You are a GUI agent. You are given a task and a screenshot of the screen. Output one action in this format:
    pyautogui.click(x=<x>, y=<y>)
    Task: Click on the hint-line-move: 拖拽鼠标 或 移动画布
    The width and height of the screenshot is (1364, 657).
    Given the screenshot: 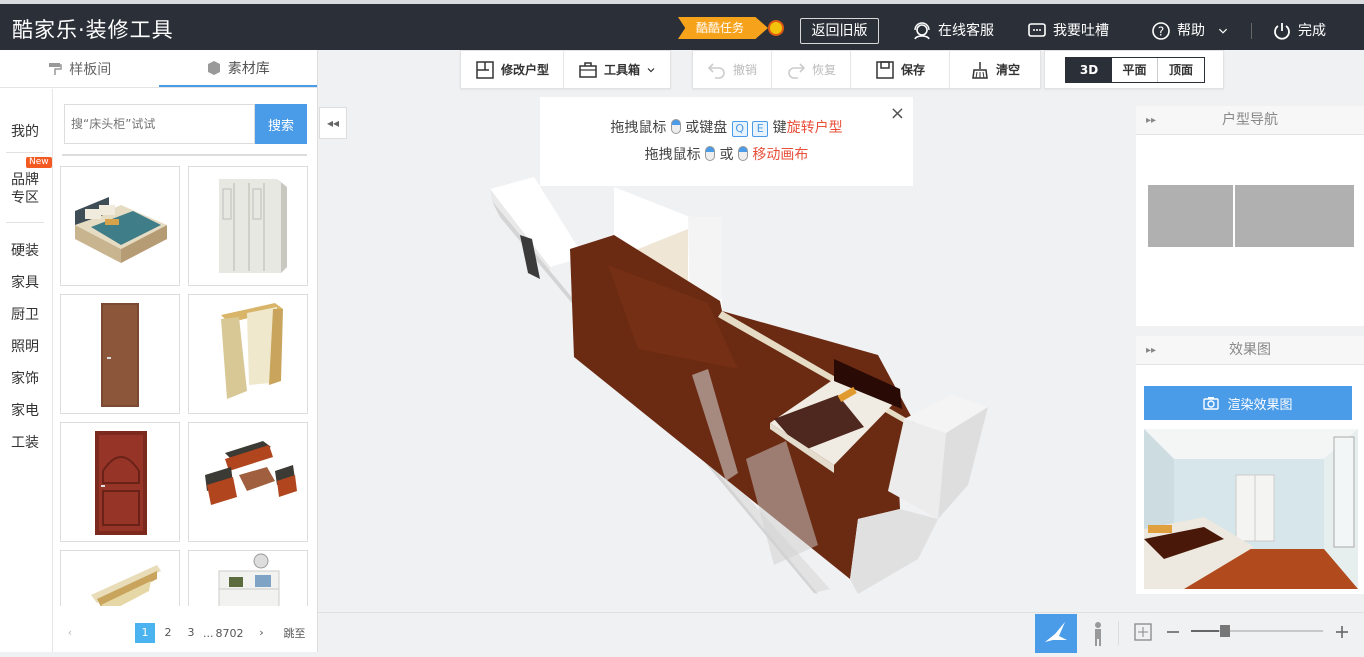 What is the action you would take?
    pyautogui.click(x=726, y=154)
    